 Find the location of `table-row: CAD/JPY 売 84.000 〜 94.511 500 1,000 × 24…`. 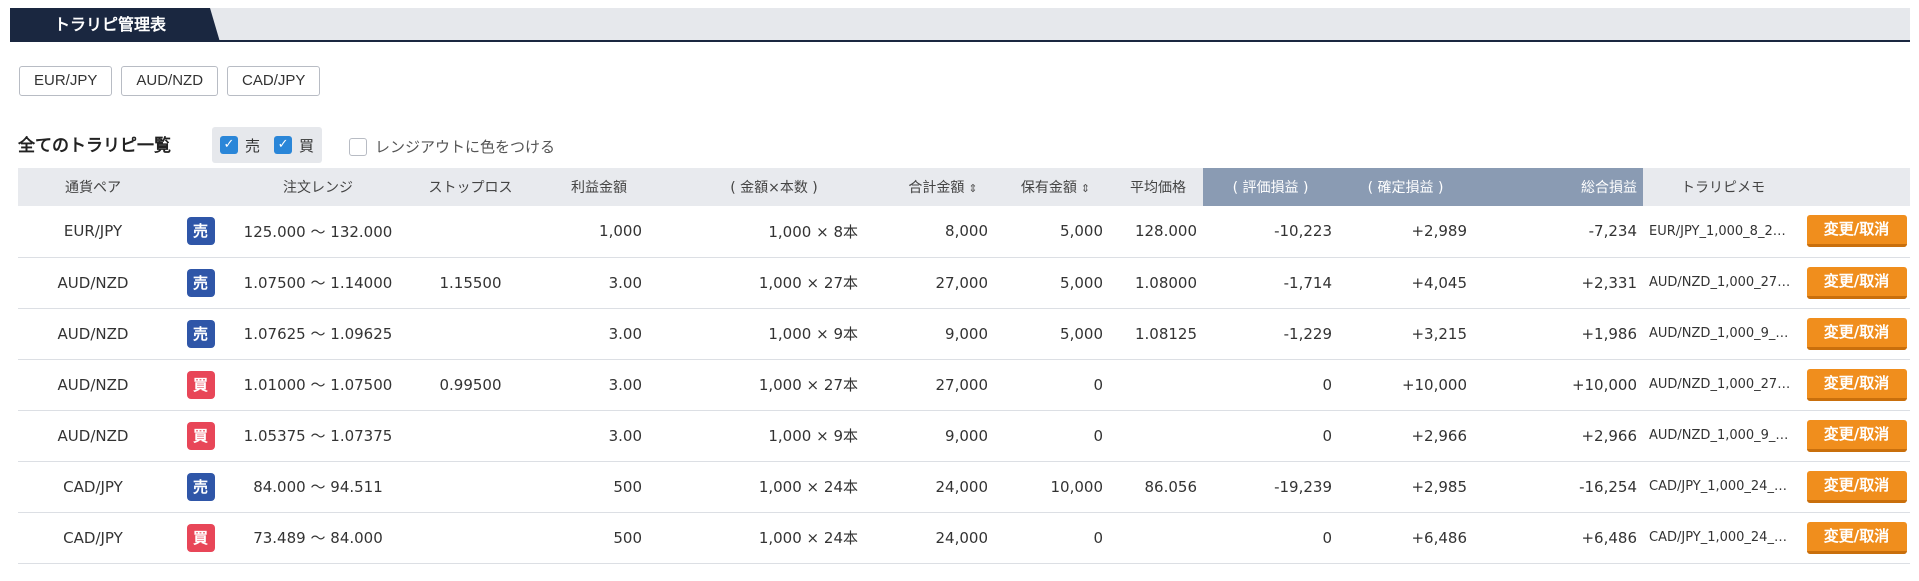

table-row: CAD/JPY 売 84.000 〜 94.511 500 1,000 × 24… is located at coordinates (964, 487).